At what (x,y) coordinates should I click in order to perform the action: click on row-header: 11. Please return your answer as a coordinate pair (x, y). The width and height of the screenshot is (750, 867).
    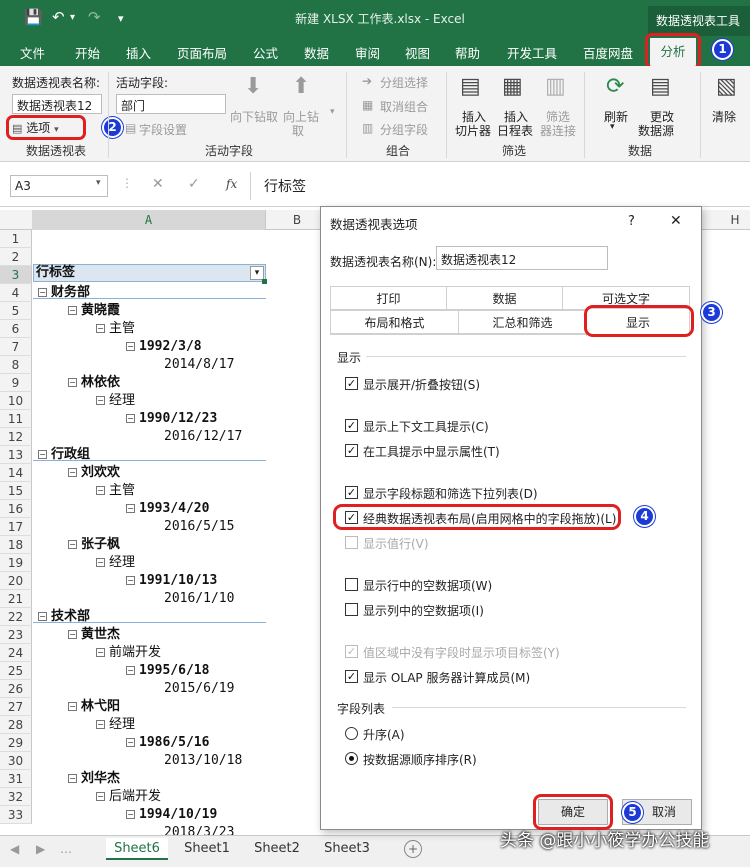
    Looking at the image, I should click on (16, 419).